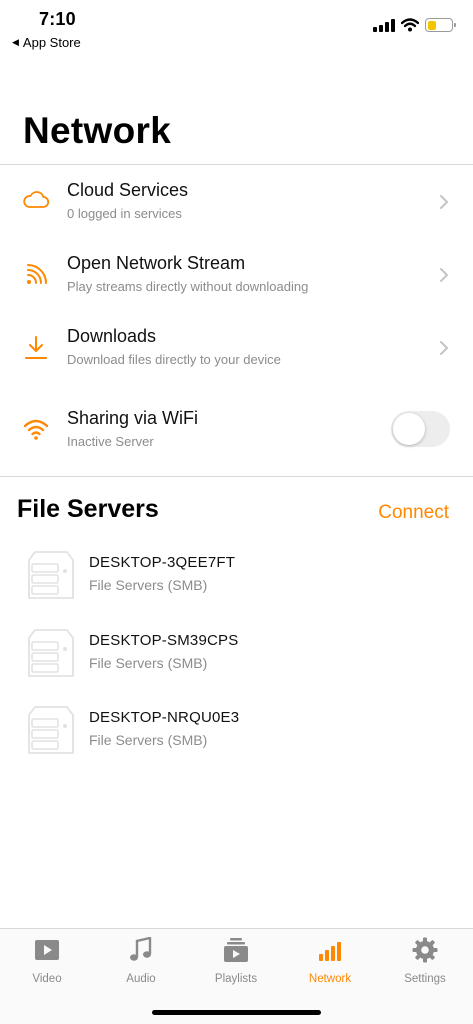 Image resolution: width=473 pixels, height=1024 pixels. What do you see at coordinates (47, 950) in the screenshot?
I see `video-icon` at bounding box center [47, 950].